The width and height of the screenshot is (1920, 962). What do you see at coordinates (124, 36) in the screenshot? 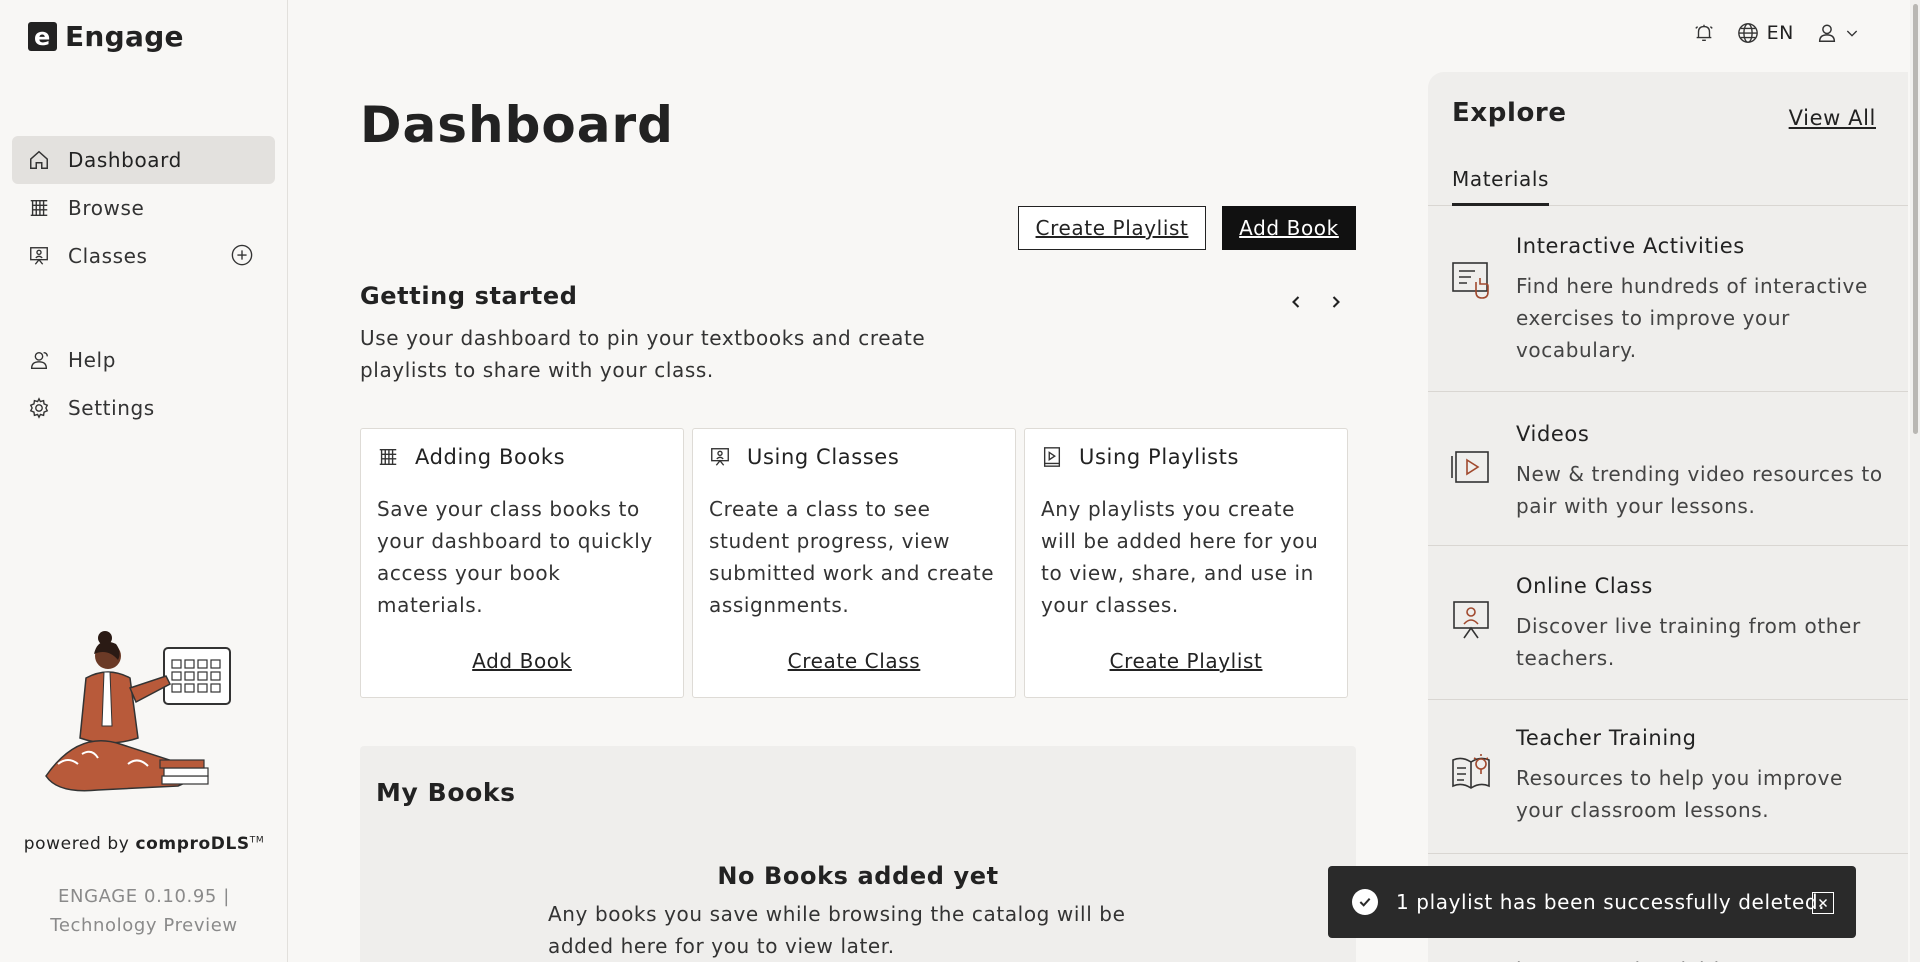
I see `app-name: Engage` at bounding box center [124, 36].